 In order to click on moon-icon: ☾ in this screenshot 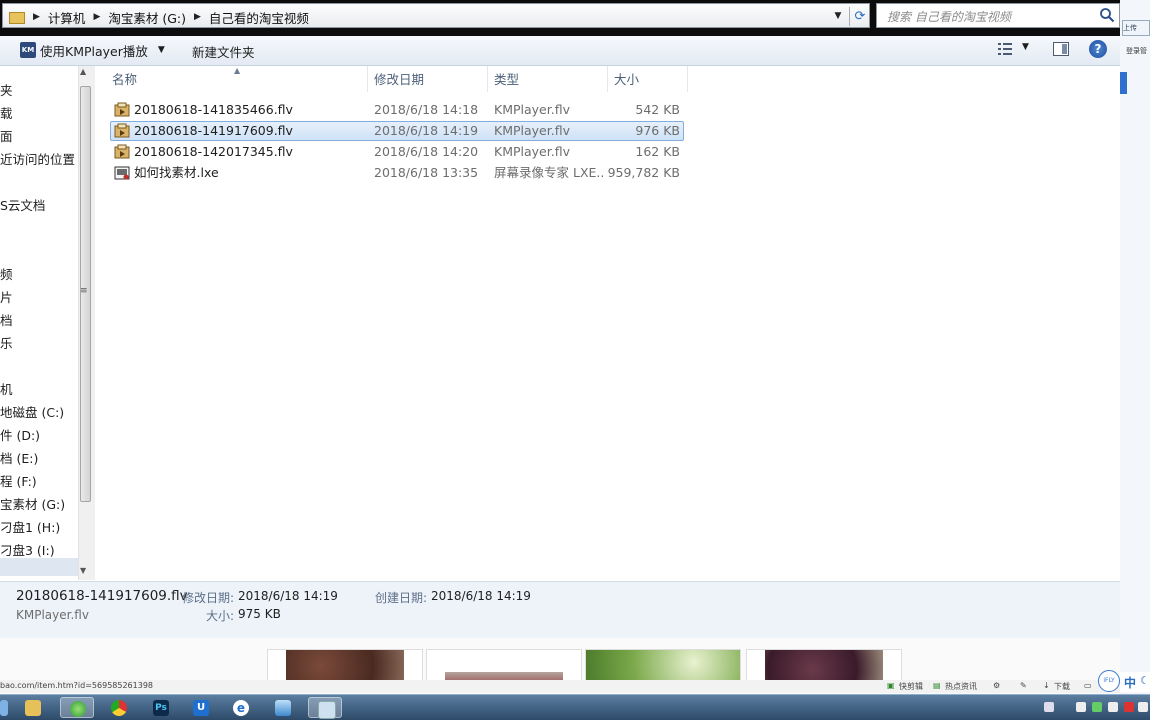, I will do `click(1145, 680)`.